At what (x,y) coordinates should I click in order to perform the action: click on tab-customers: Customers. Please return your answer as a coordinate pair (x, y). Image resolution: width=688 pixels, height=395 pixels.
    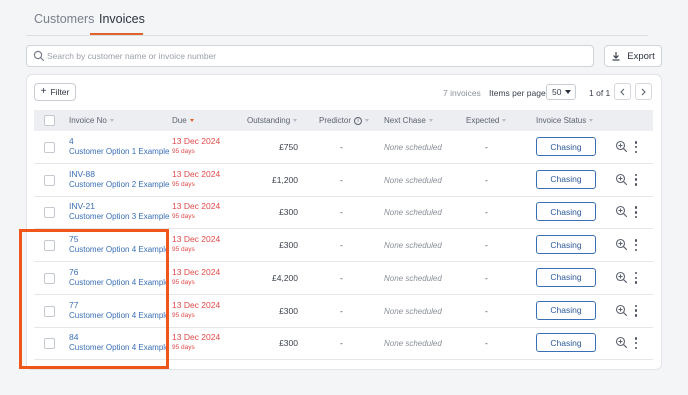
    Looking at the image, I should click on (64, 19).